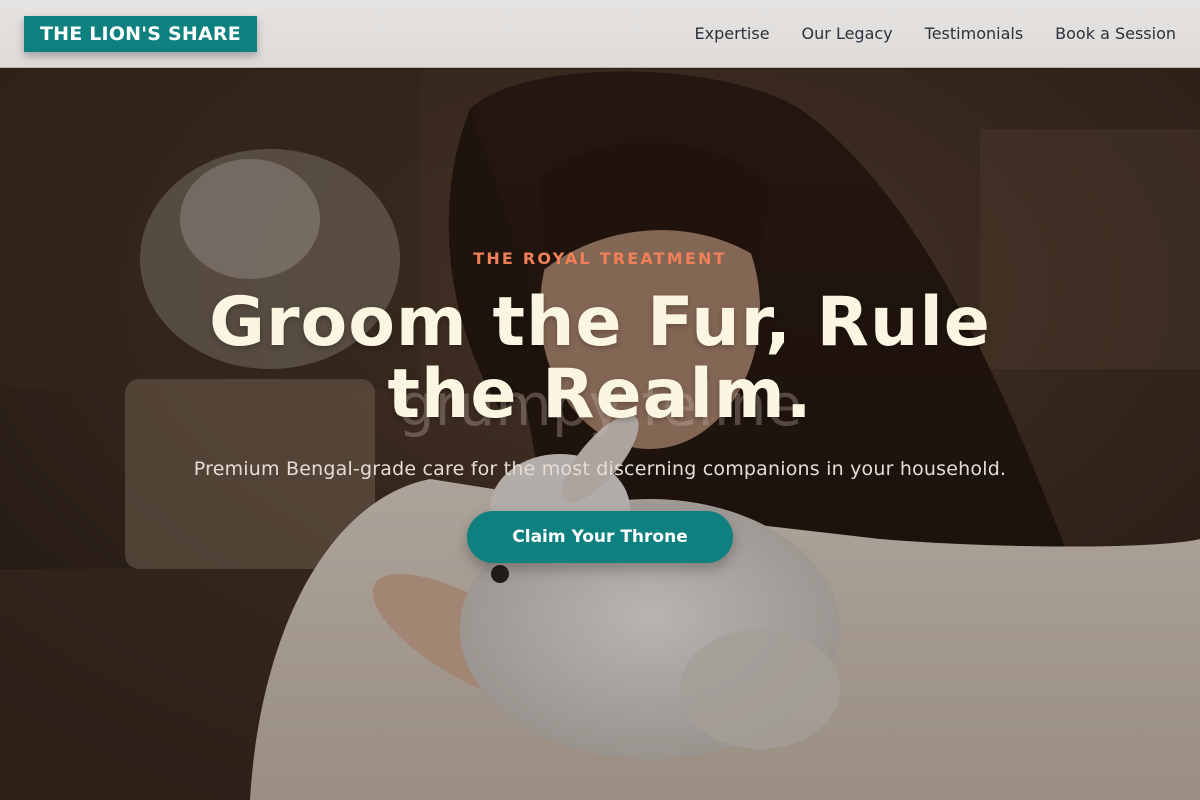  What do you see at coordinates (847, 33) in the screenshot?
I see `nav-link-our-legacy: Our Legacy` at bounding box center [847, 33].